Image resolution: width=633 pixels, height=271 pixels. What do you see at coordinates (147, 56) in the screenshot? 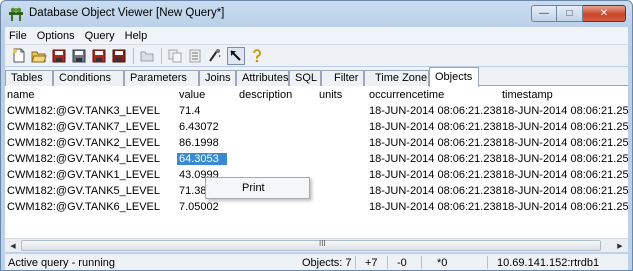
I see `folder-icon` at bounding box center [147, 56].